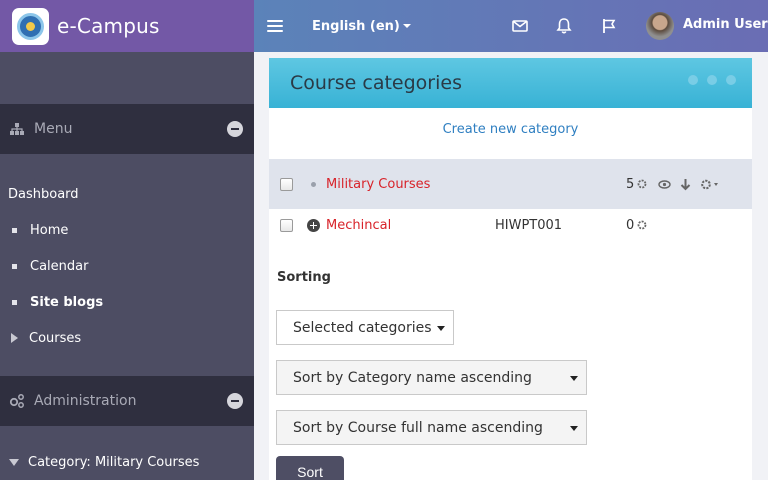 This screenshot has width=768, height=480. Describe the element at coordinates (564, 26) in the screenshot. I see `bell-icon` at that location.